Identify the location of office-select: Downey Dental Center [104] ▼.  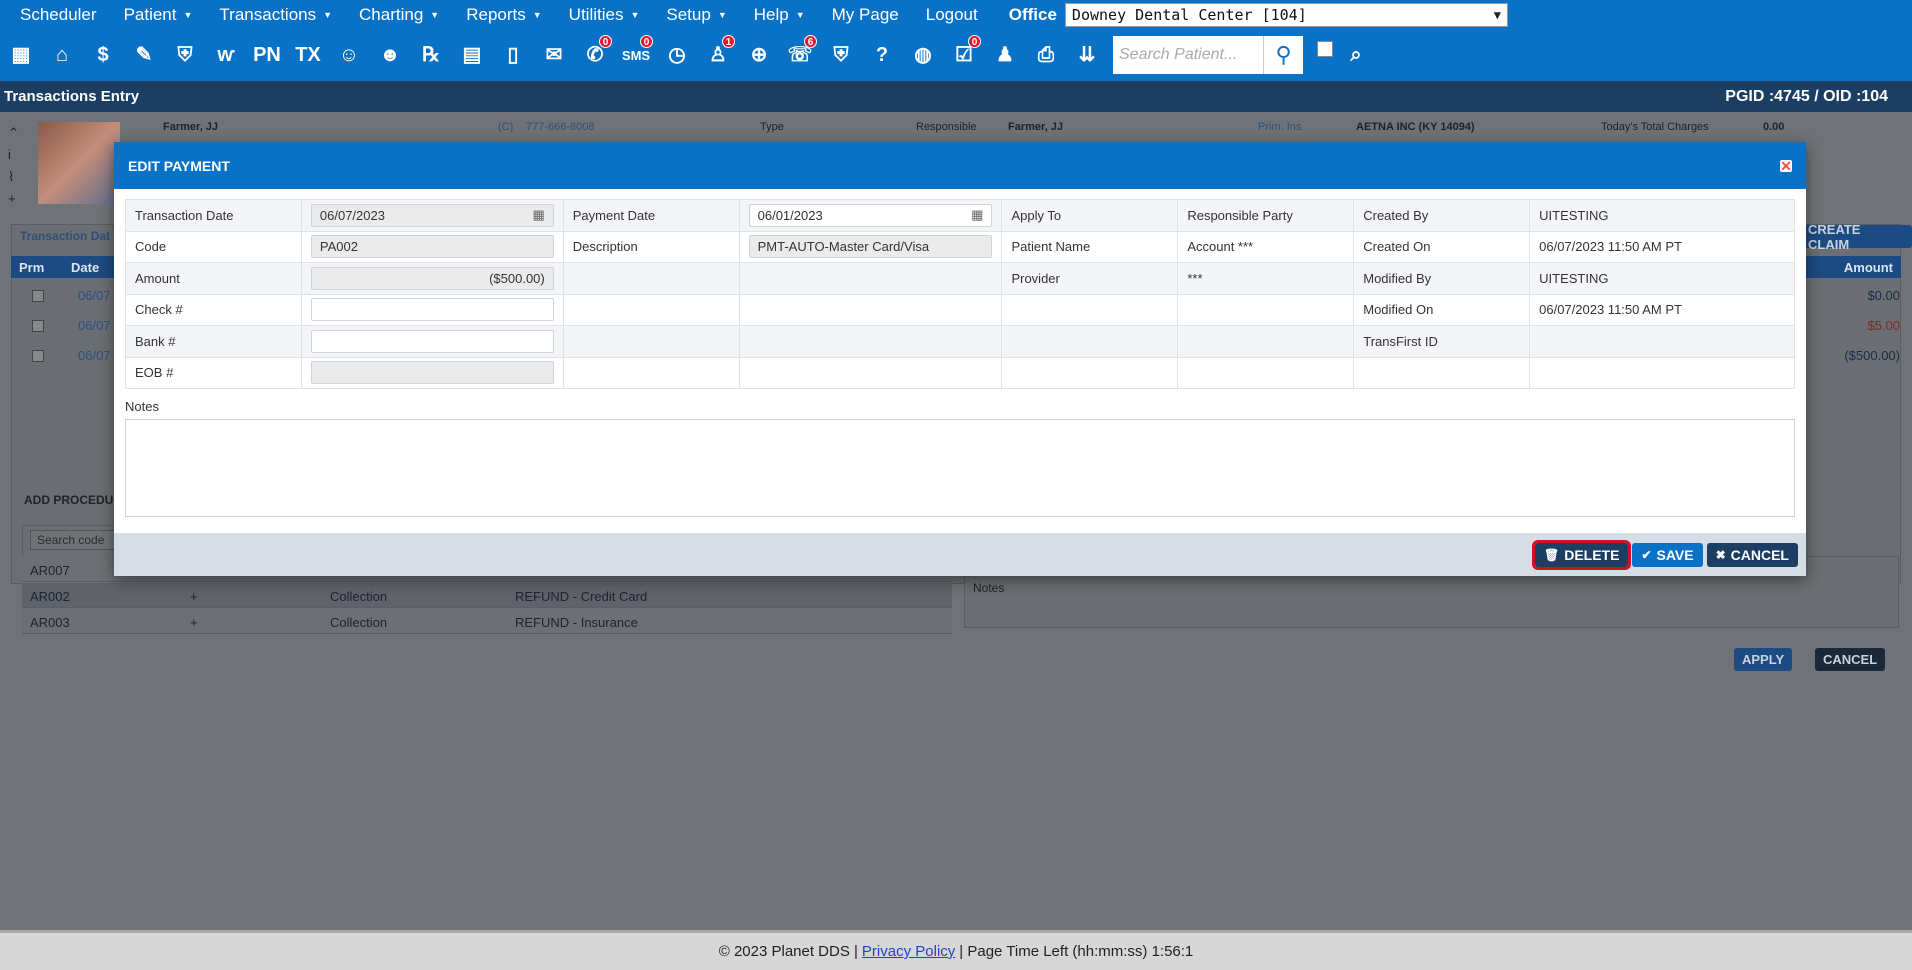
(1286, 14).